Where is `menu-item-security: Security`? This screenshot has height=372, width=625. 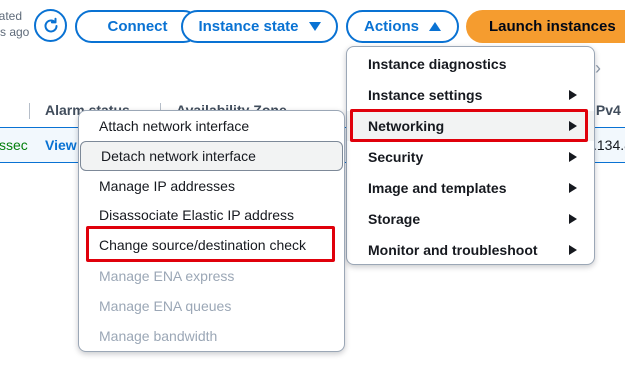 menu-item-security: Security is located at coordinates (470, 157).